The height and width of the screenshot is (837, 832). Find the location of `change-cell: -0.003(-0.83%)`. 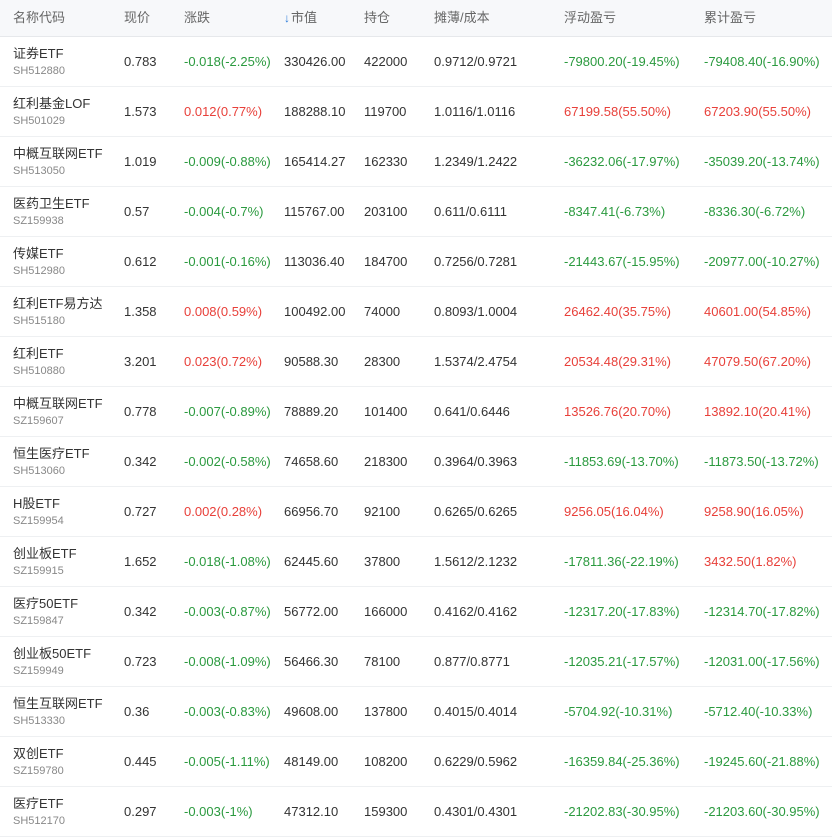

change-cell: -0.003(-0.83%) is located at coordinates (227, 711).